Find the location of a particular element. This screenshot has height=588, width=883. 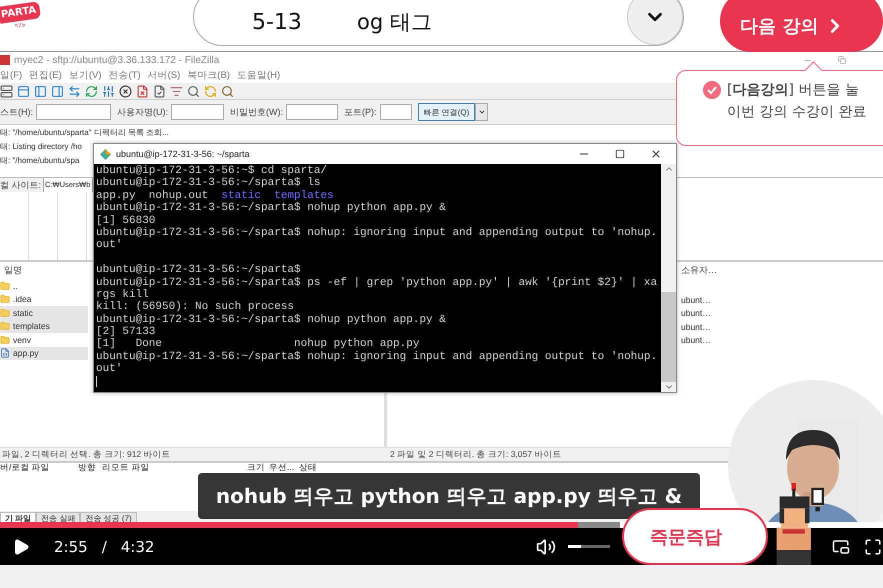

queue-tab: 전송 성공 (7) is located at coordinates (108, 517).